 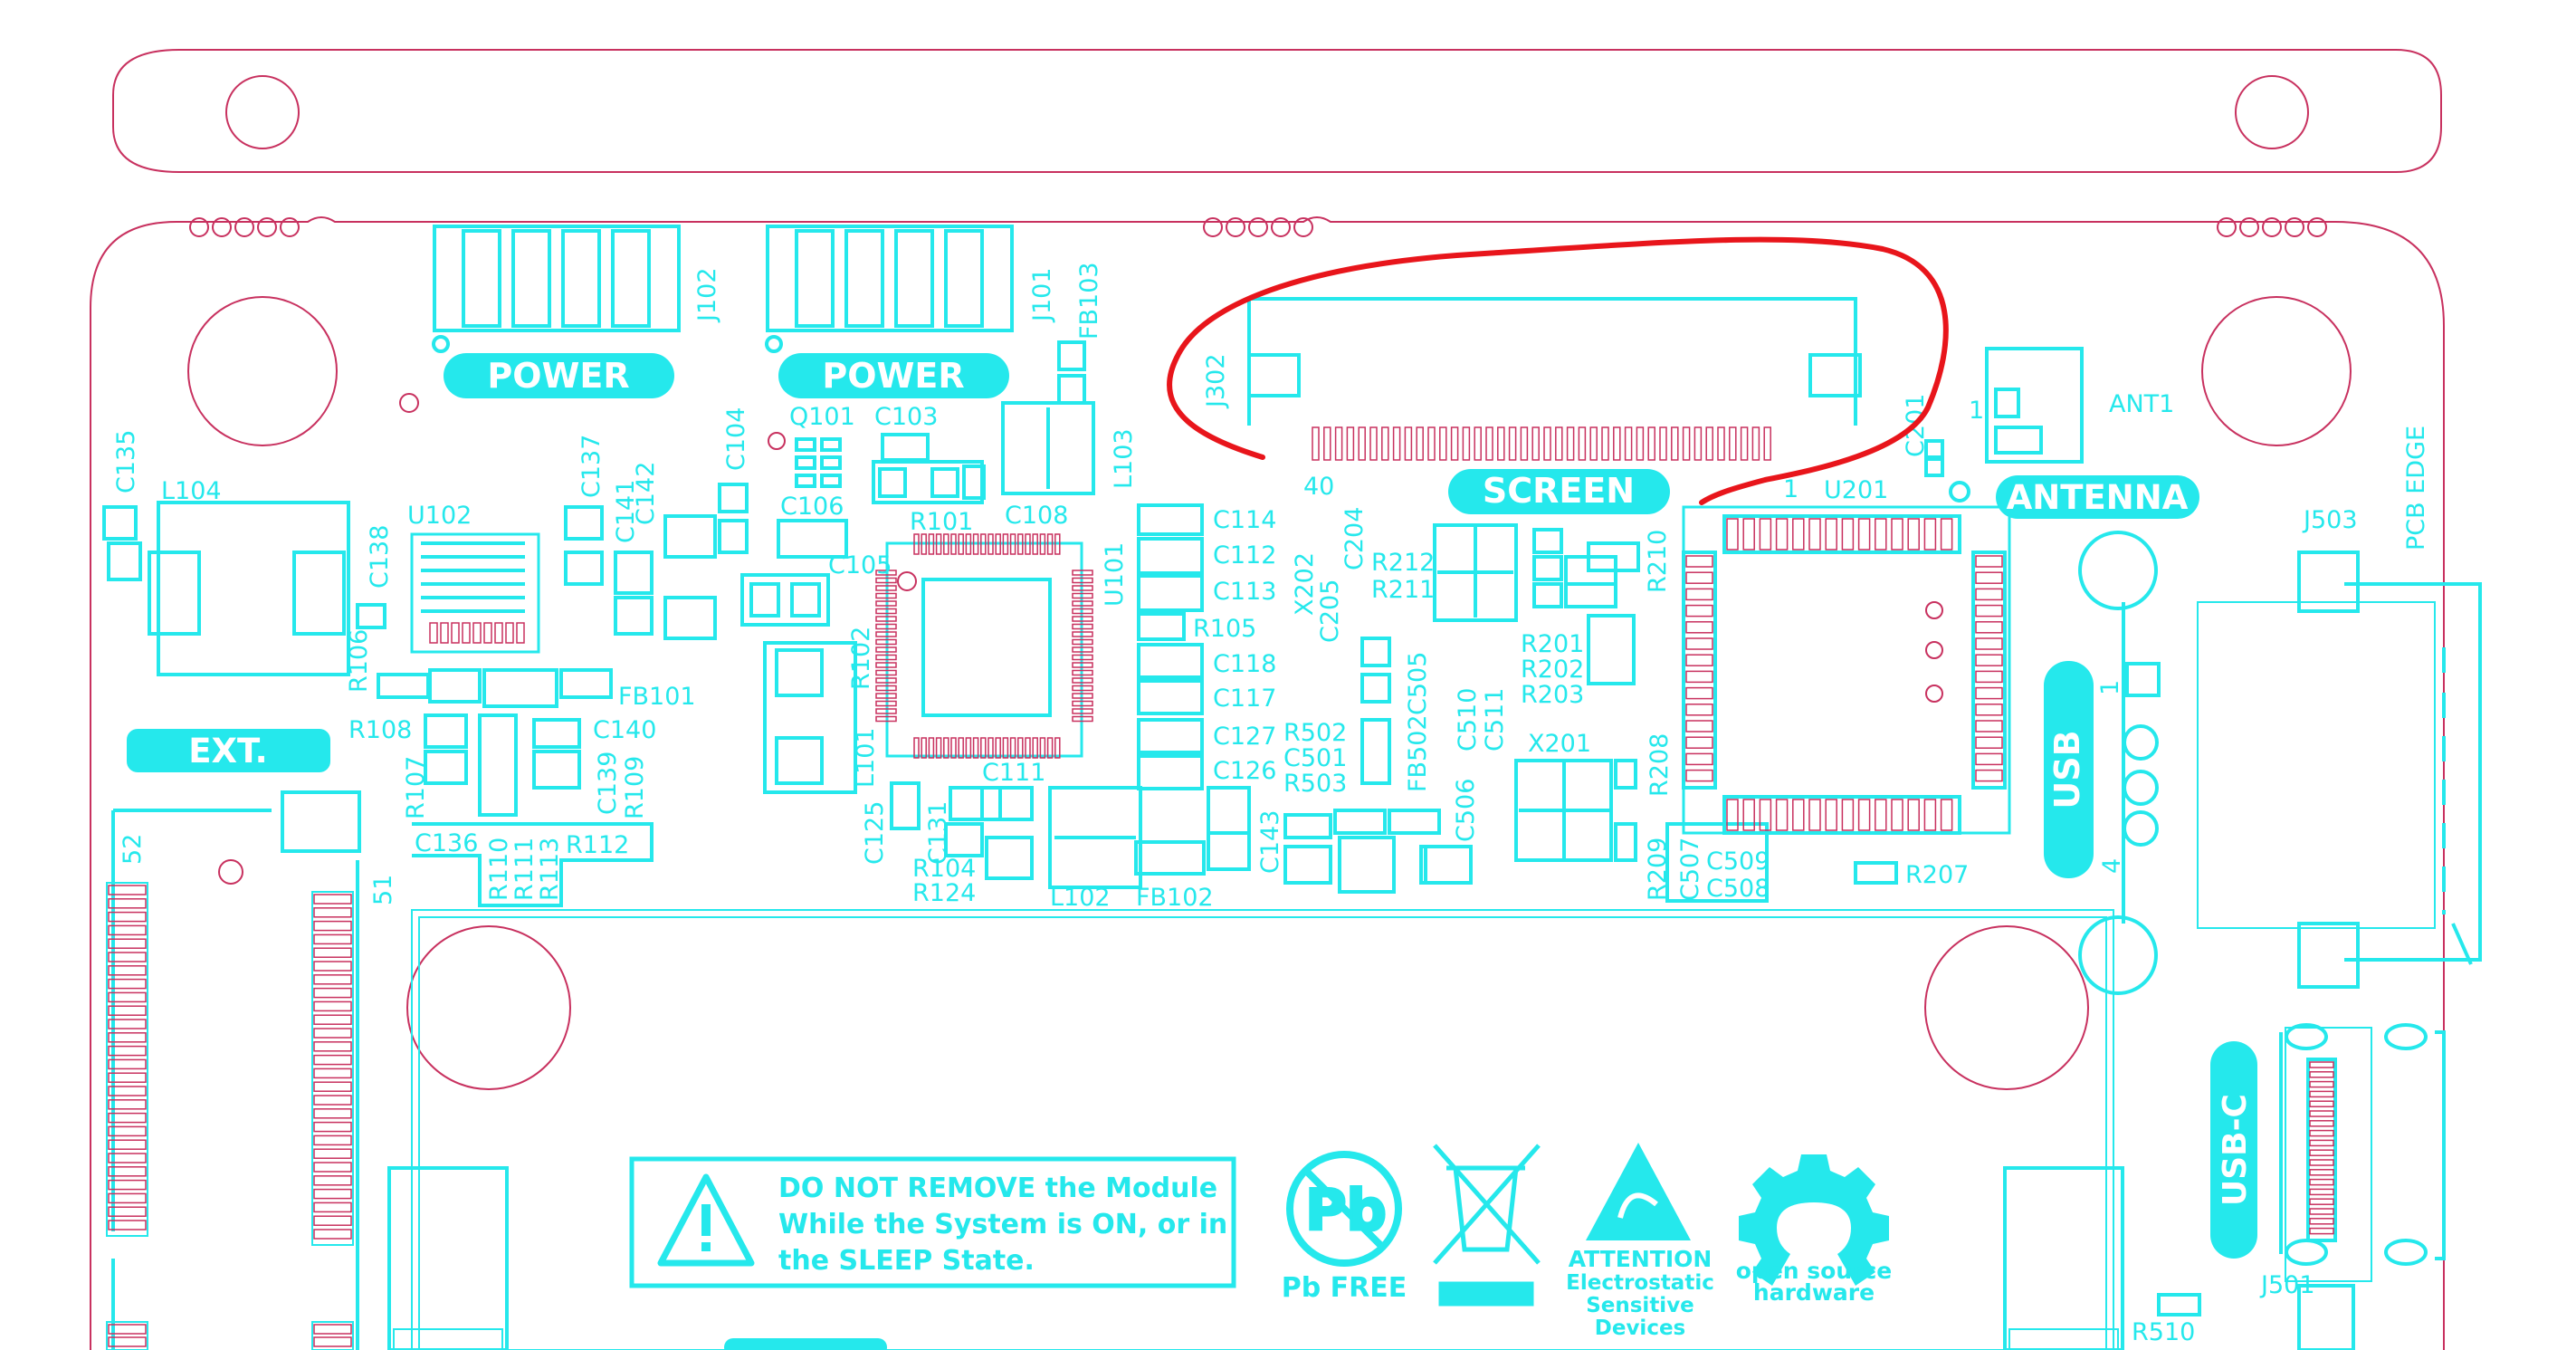 I want to click on red-annotation-circle, so click(x=1558, y=370).